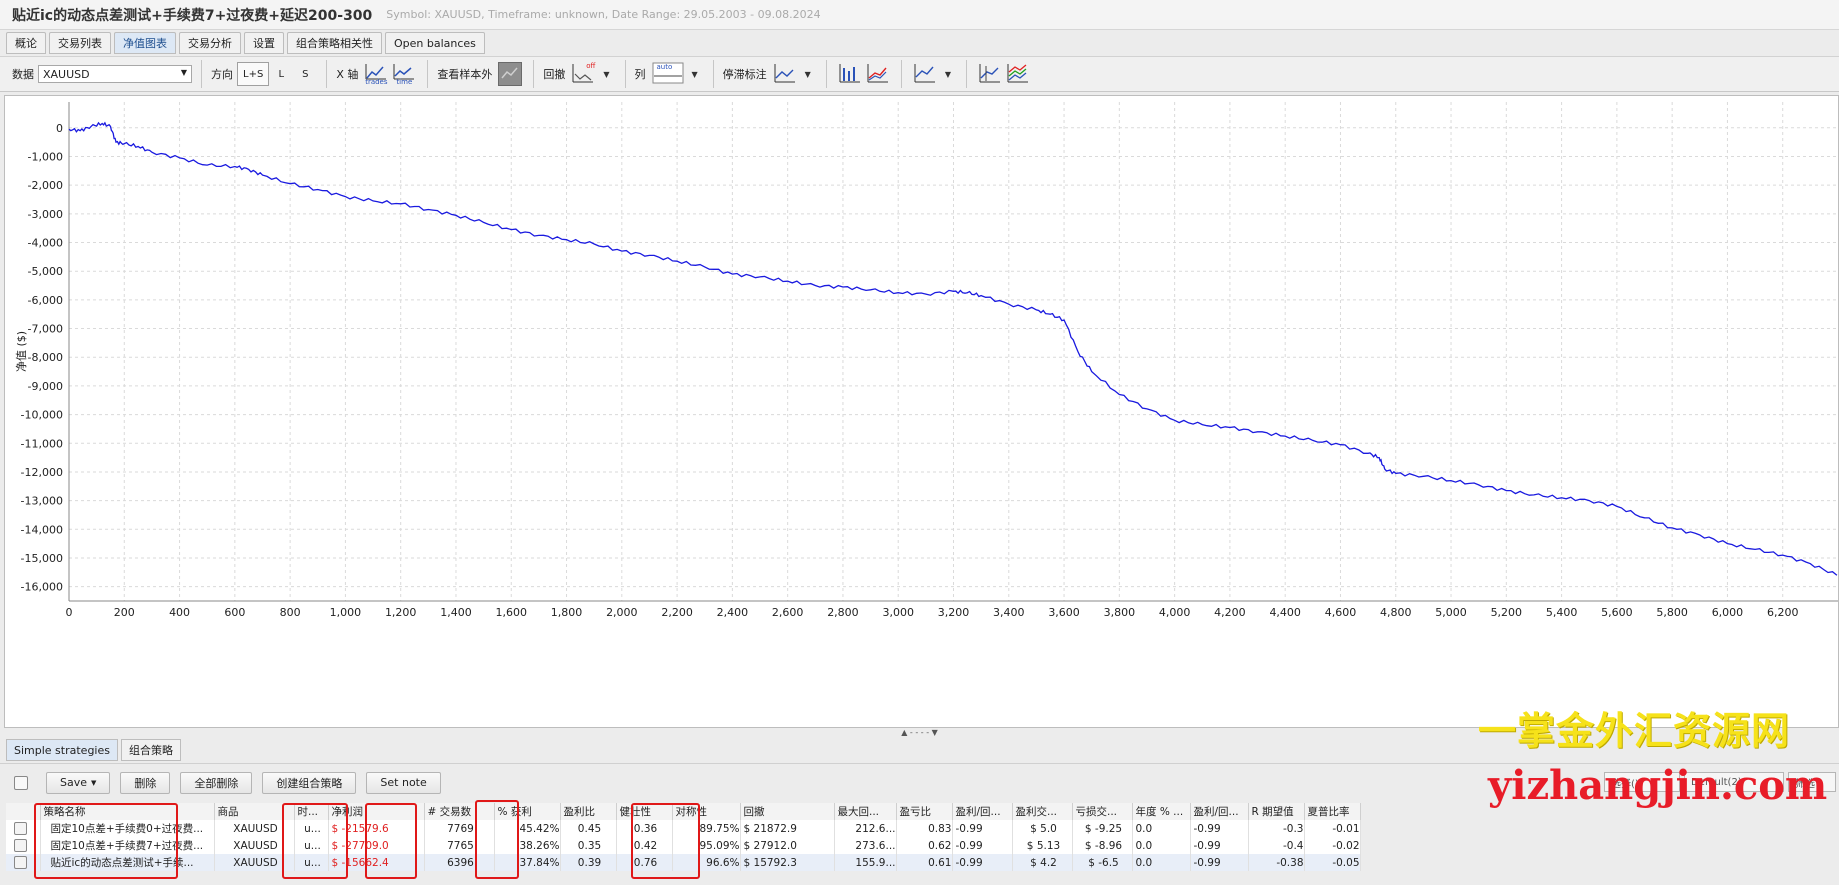 The width and height of the screenshot is (1839, 885). I want to click on y-tick-label: -8,000, so click(45, 357).